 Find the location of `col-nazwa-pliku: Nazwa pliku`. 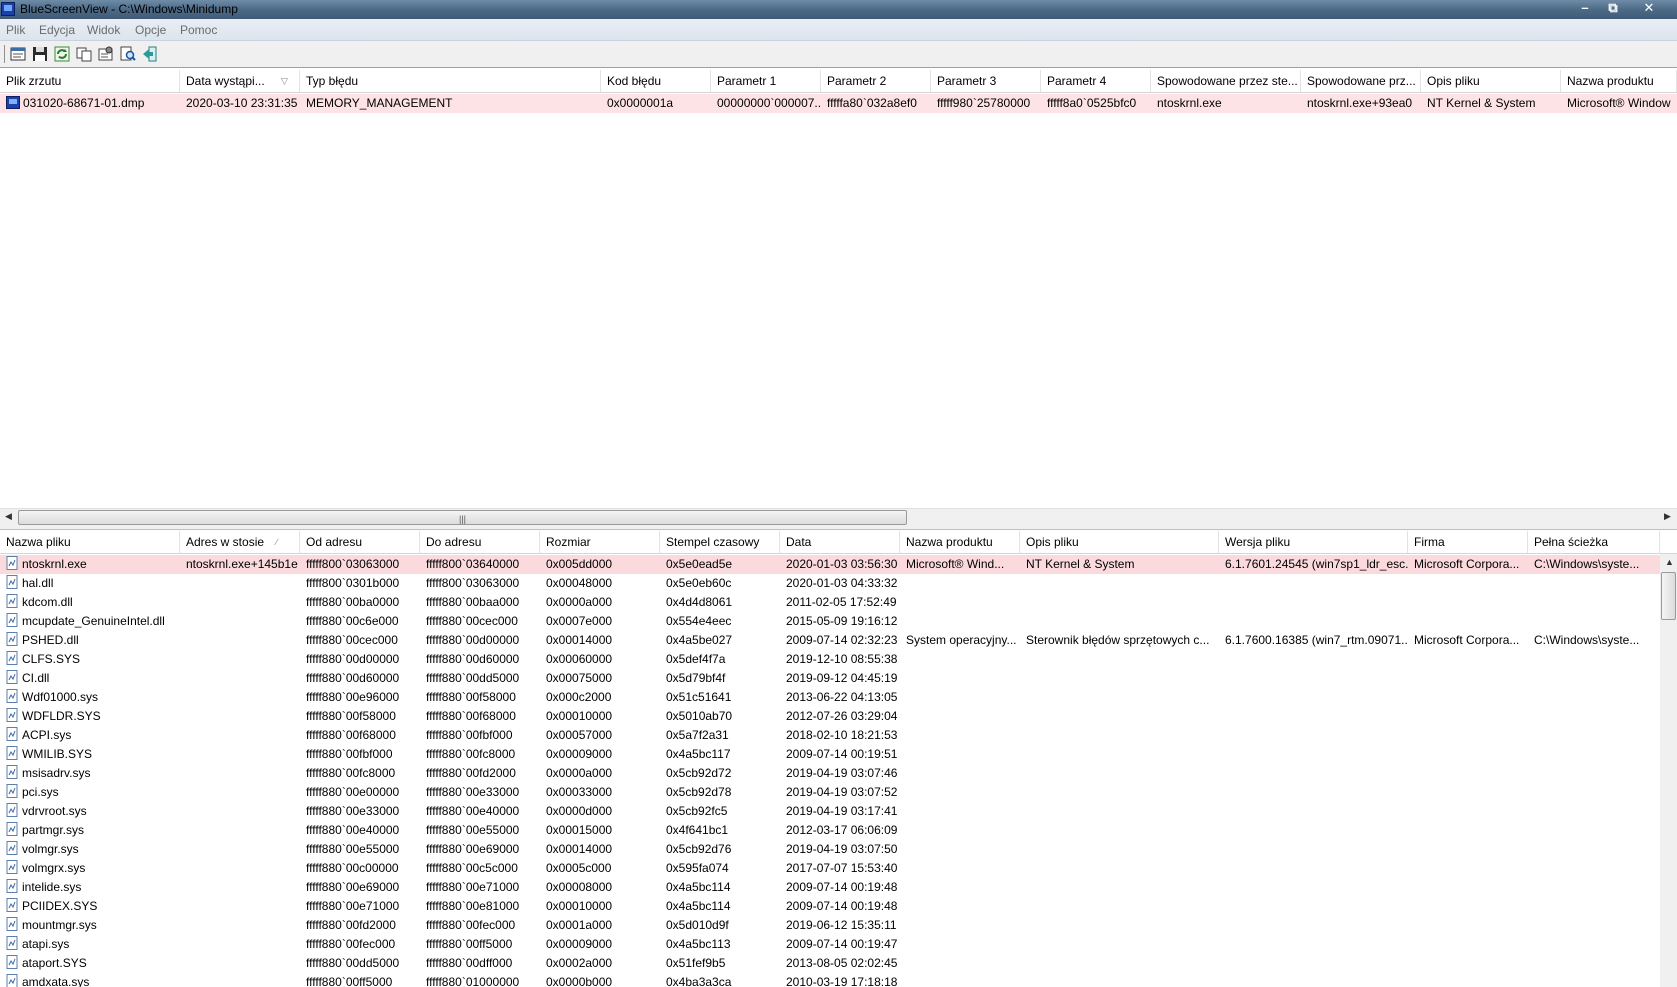

col-nazwa-pliku: Nazwa pliku is located at coordinates (90, 542).